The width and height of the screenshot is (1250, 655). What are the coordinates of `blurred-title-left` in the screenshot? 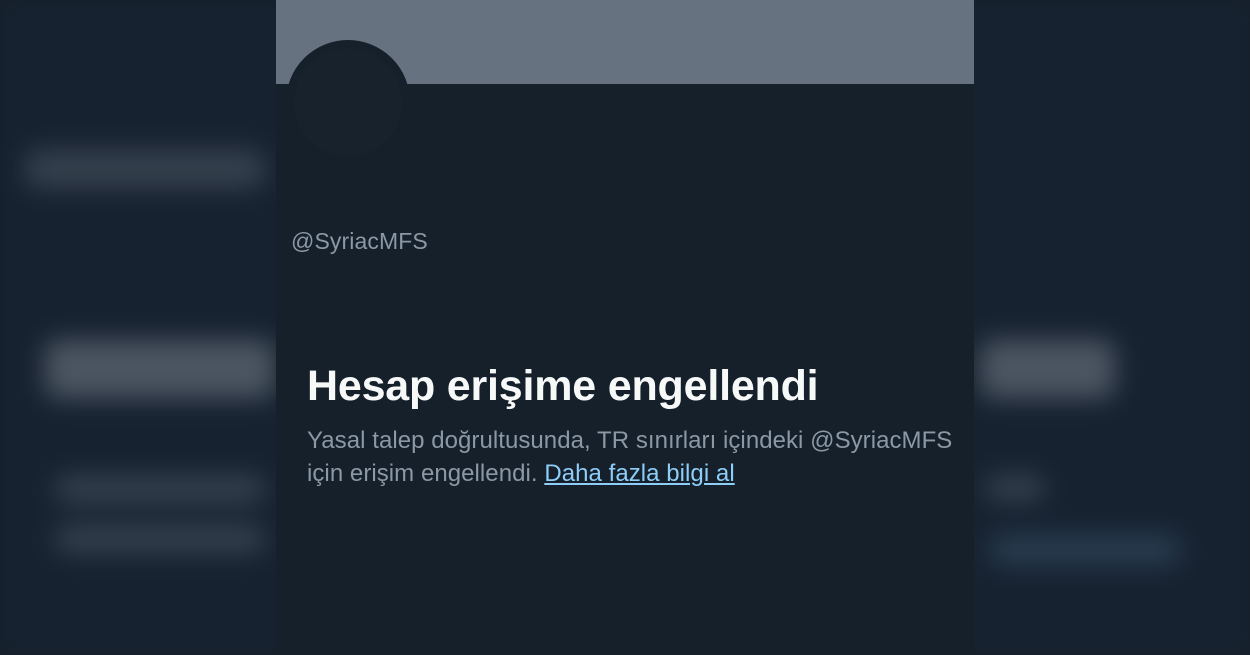 It's located at (160, 369).